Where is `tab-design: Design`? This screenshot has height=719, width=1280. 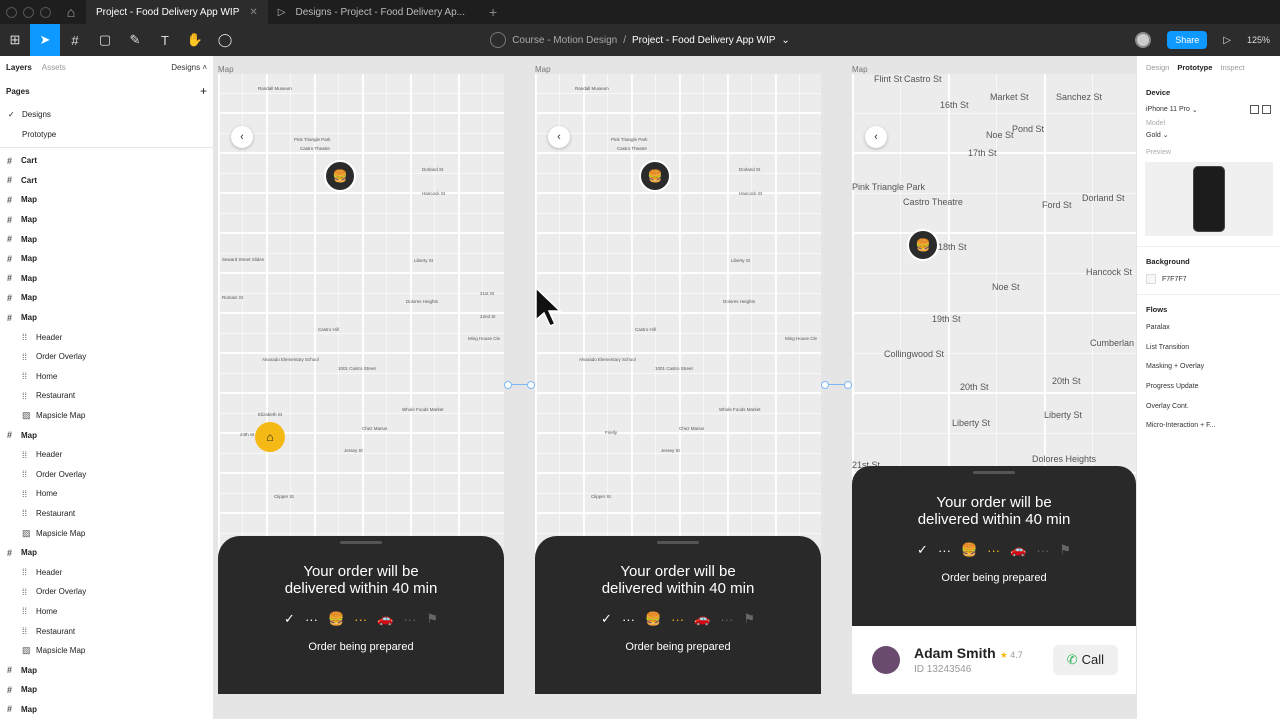
tab-design: Design is located at coordinates (1157, 67).